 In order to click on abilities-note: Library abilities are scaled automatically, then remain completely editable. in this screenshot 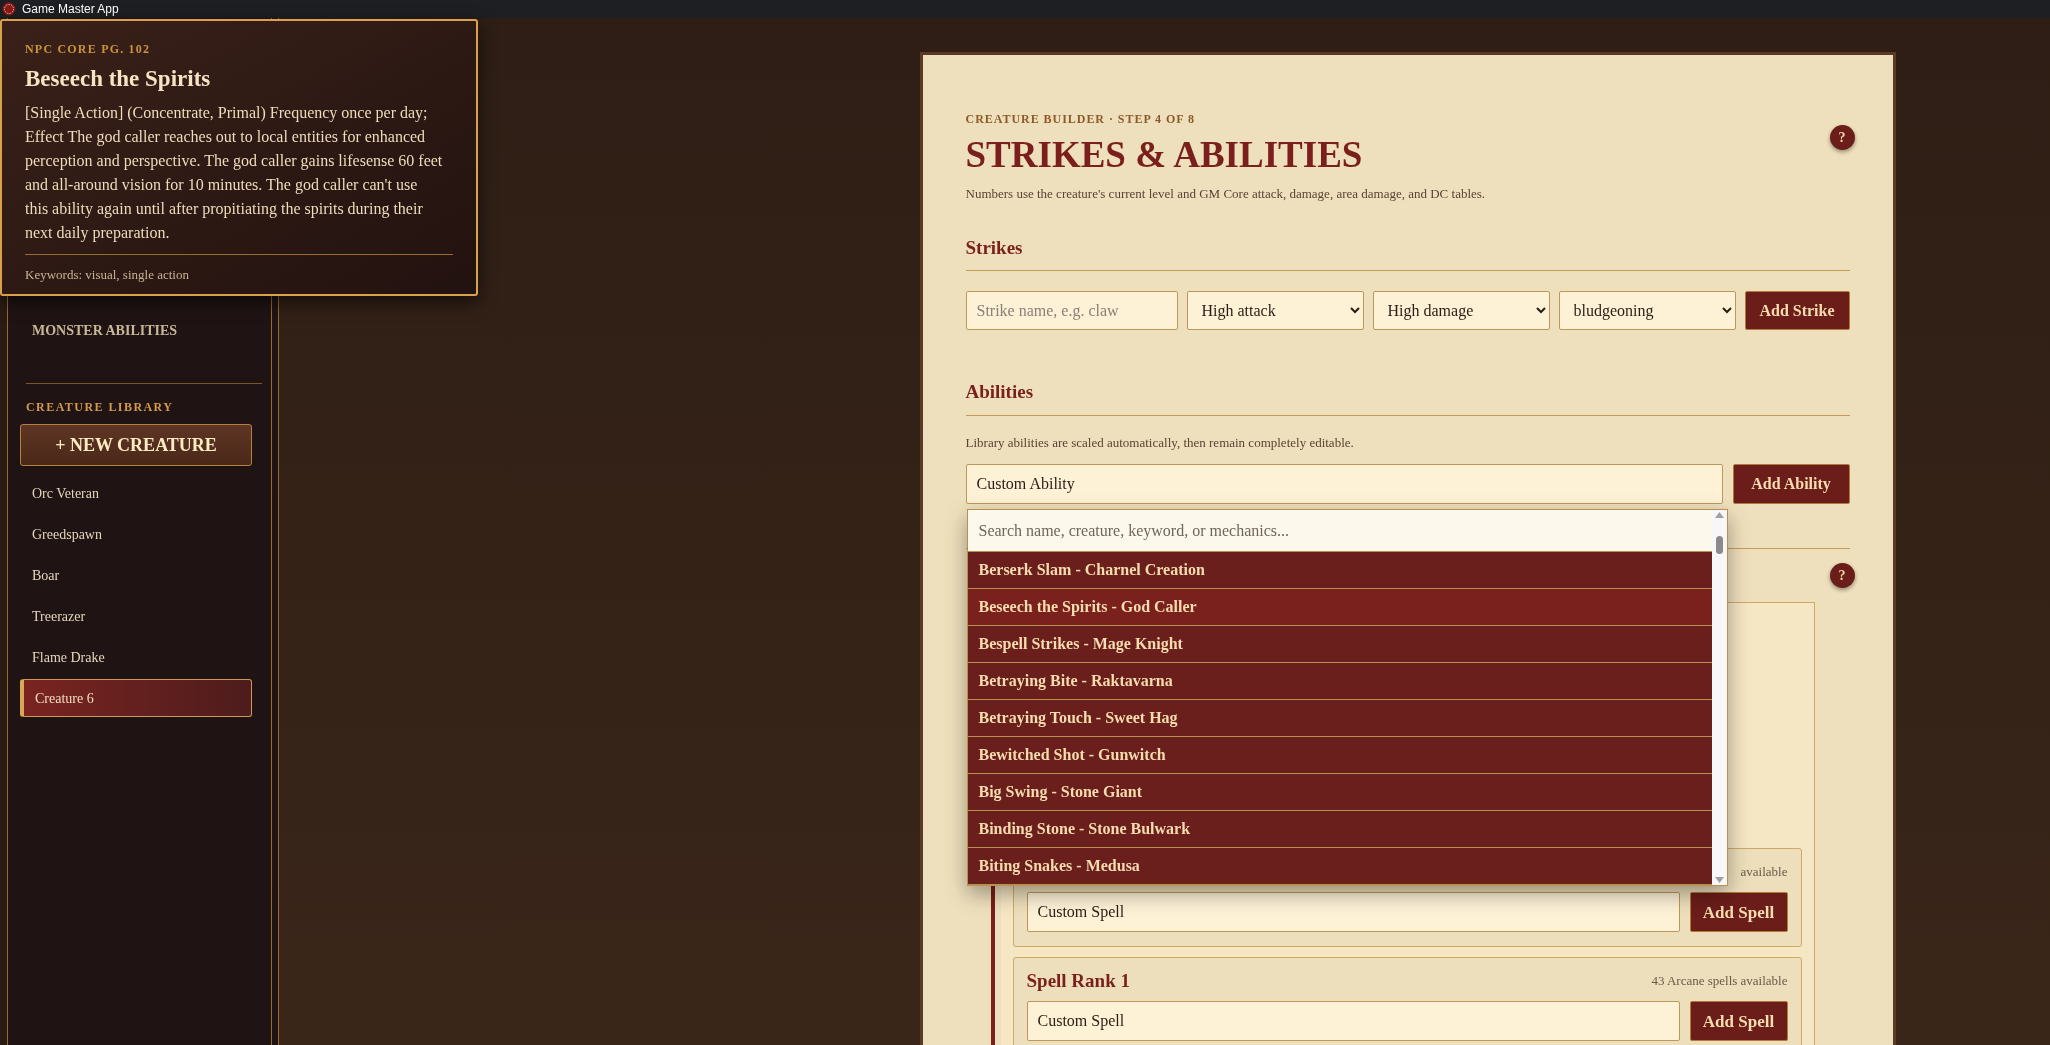, I will do `click(1160, 442)`.